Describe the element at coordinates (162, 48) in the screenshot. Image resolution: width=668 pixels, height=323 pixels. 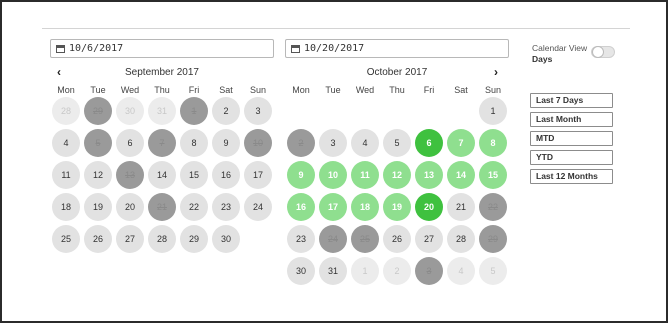
I see `start-date-field: 10/6/2017` at that location.